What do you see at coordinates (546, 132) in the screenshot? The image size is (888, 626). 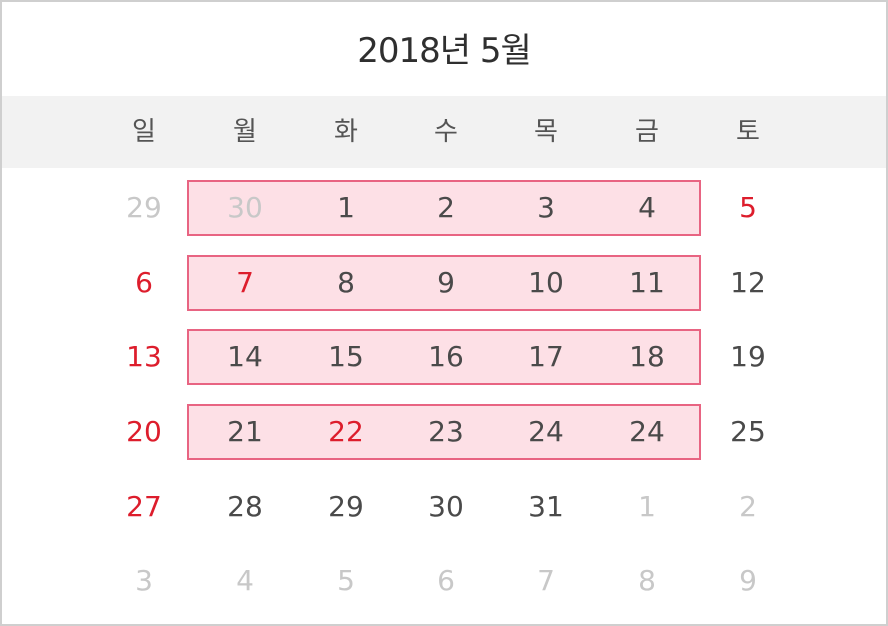 I see `weekday-thu: 목` at bounding box center [546, 132].